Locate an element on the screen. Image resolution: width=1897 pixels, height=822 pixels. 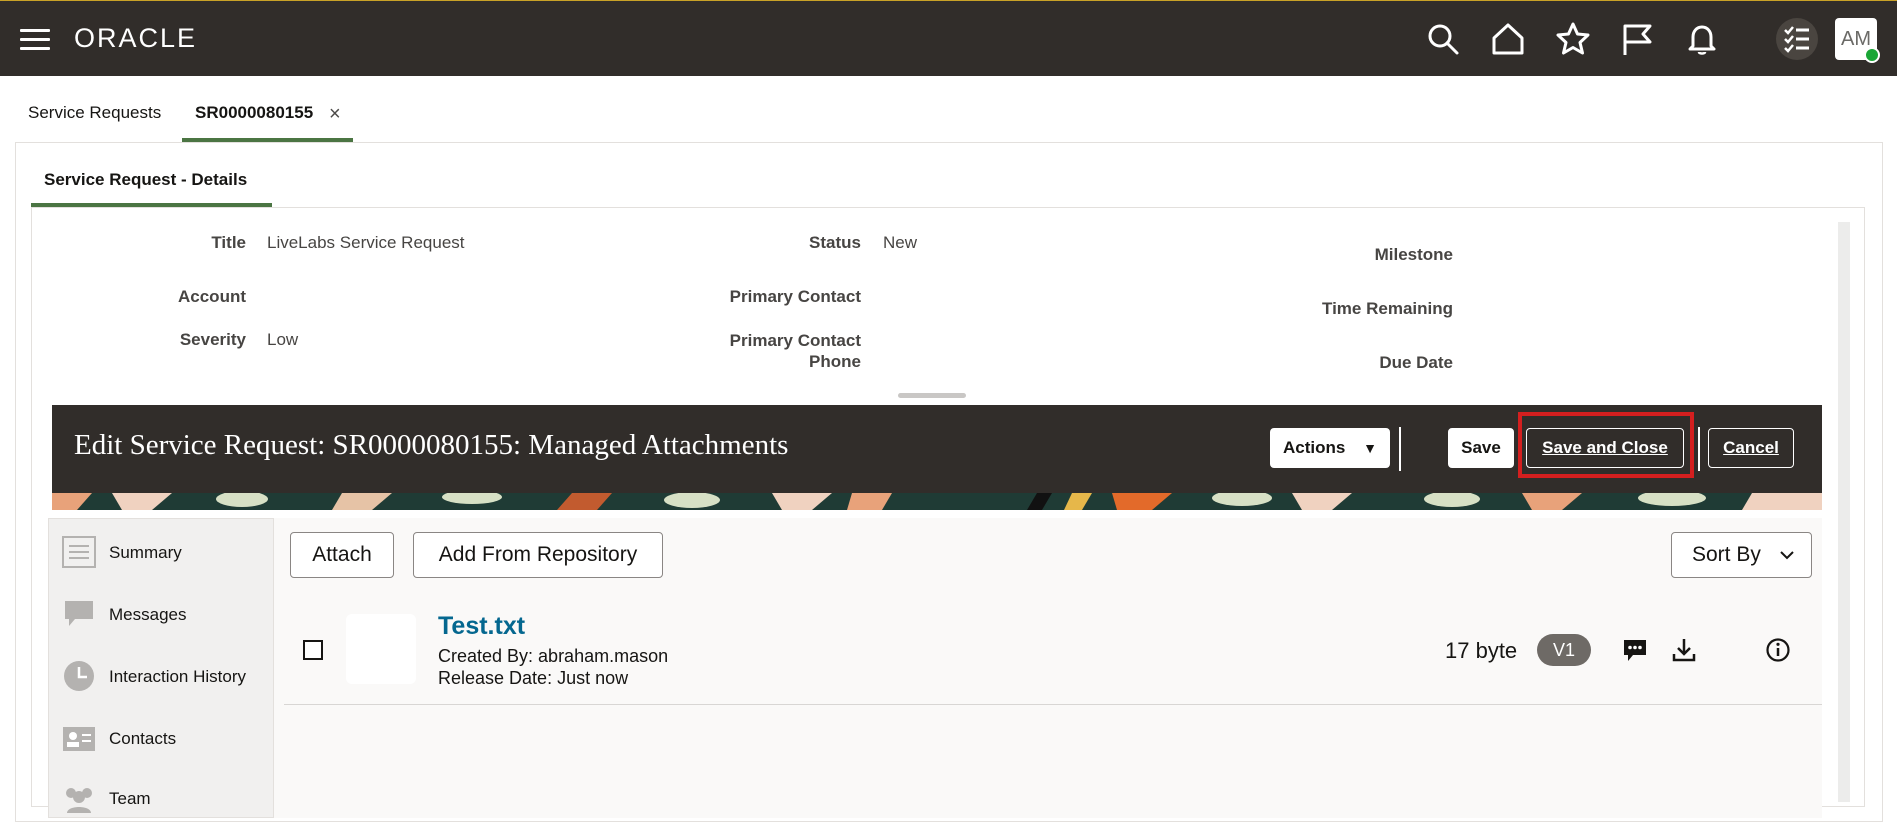
oracle-logo: ORACLE is located at coordinates (136, 38).